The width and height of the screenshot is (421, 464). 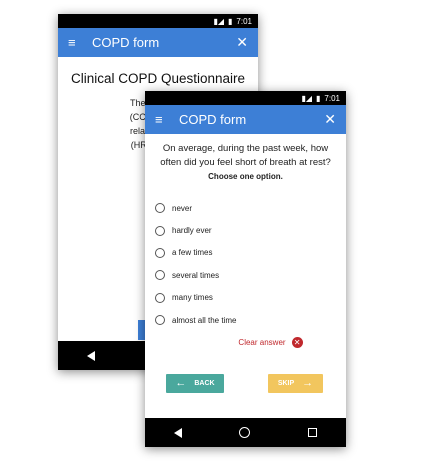 What do you see at coordinates (262, 343) in the screenshot?
I see `clear-answer-label: Clear answer` at bounding box center [262, 343].